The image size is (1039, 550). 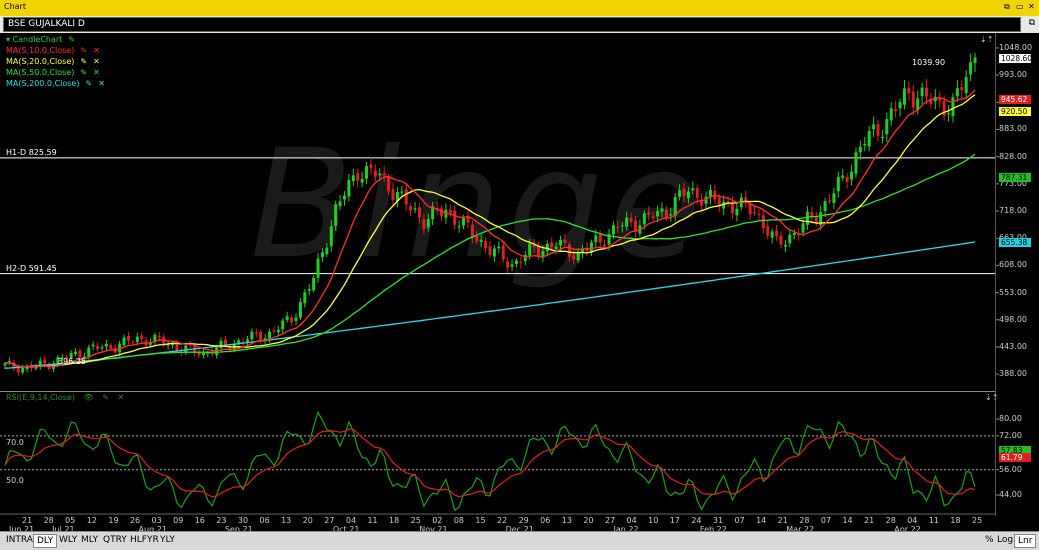 What do you see at coordinates (15, 442) in the screenshot?
I see `rsi-upper-level: 70.0` at bounding box center [15, 442].